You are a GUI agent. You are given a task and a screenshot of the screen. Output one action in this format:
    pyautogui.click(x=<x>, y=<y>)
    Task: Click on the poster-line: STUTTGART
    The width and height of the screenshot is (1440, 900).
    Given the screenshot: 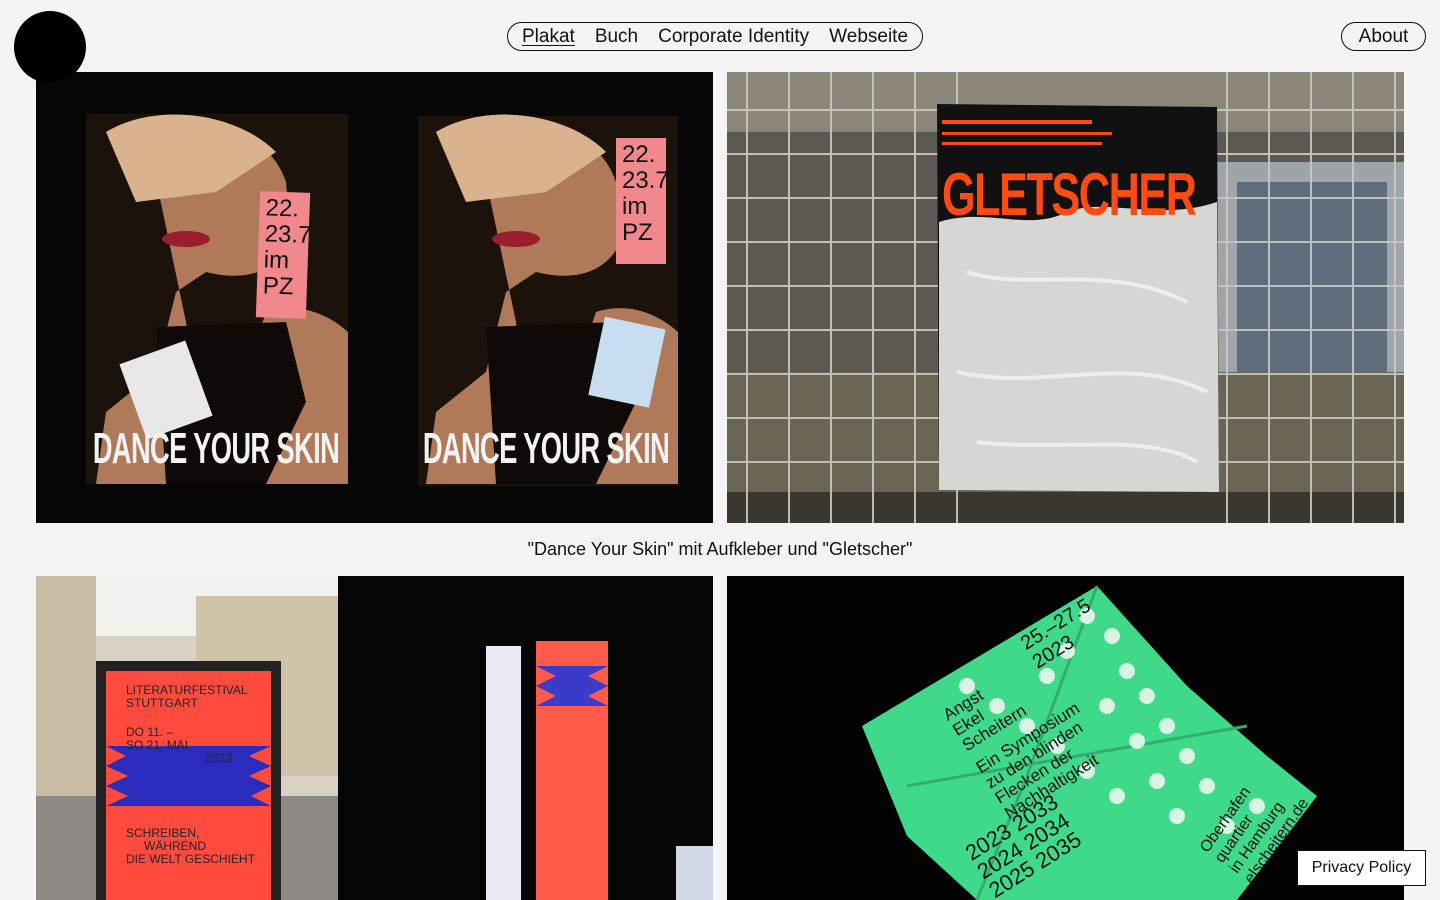 What is the action you would take?
    pyautogui.click(x=162, y=703)
    